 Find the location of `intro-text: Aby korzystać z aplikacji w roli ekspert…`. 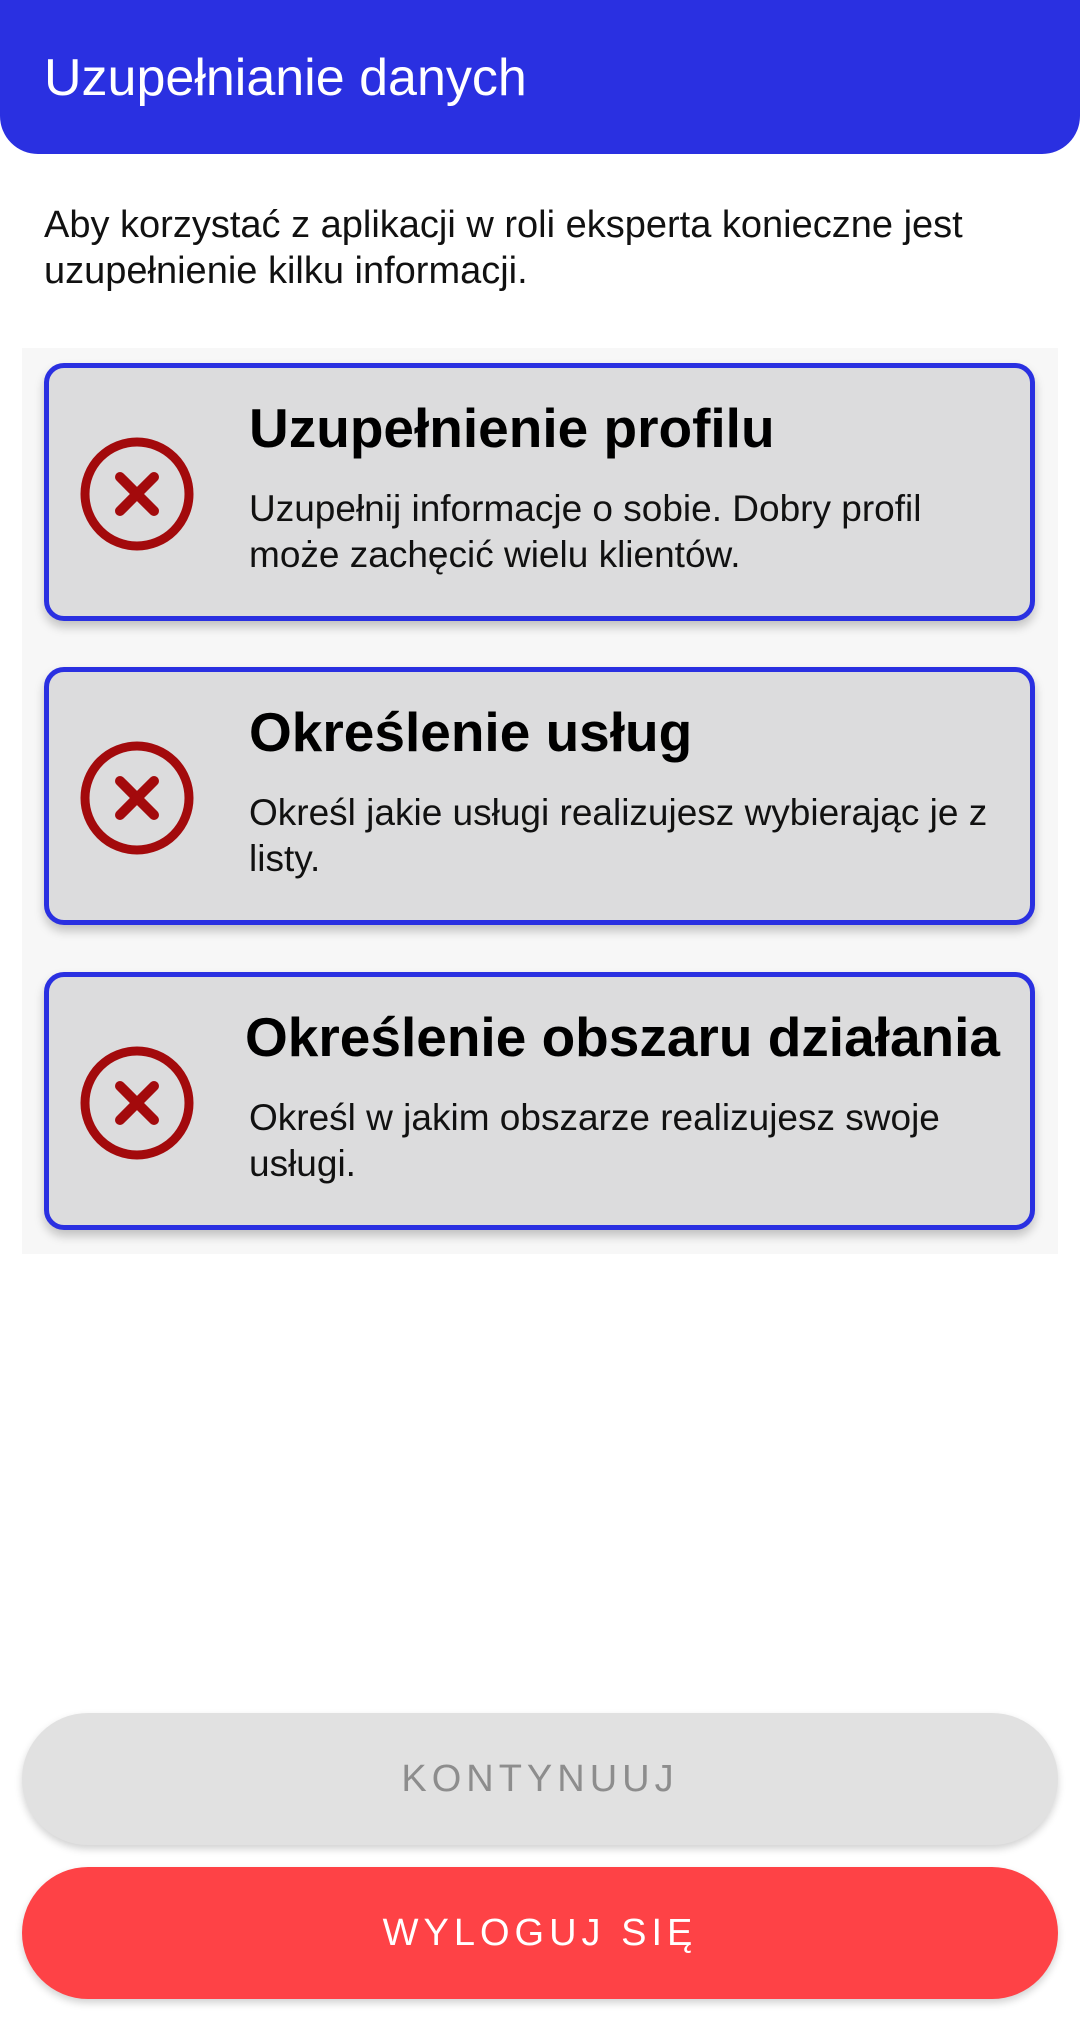

intro-text: Aby korzystać z aplikacji w roli ekspert… is located at coordinates (503, 248).